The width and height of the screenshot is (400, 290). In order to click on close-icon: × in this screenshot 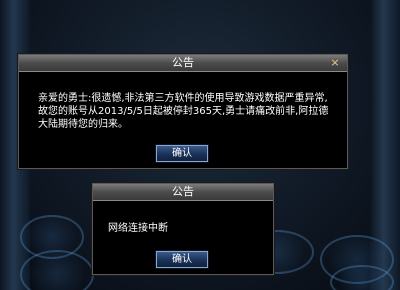, I will do `click(335, 63)`.